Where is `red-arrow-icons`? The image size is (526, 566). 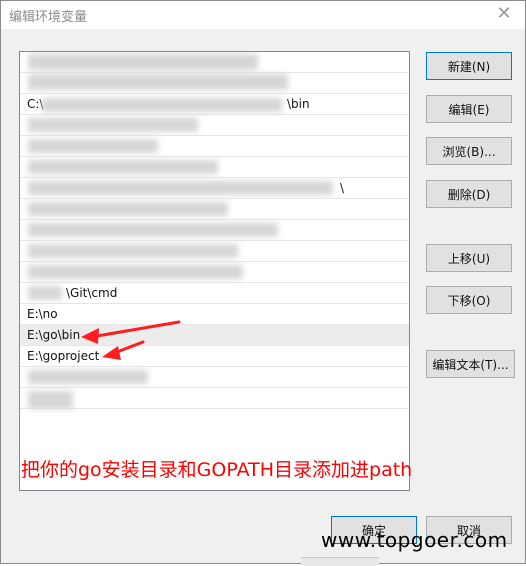
red-arrow-icons is located at coordinates (131, 340).